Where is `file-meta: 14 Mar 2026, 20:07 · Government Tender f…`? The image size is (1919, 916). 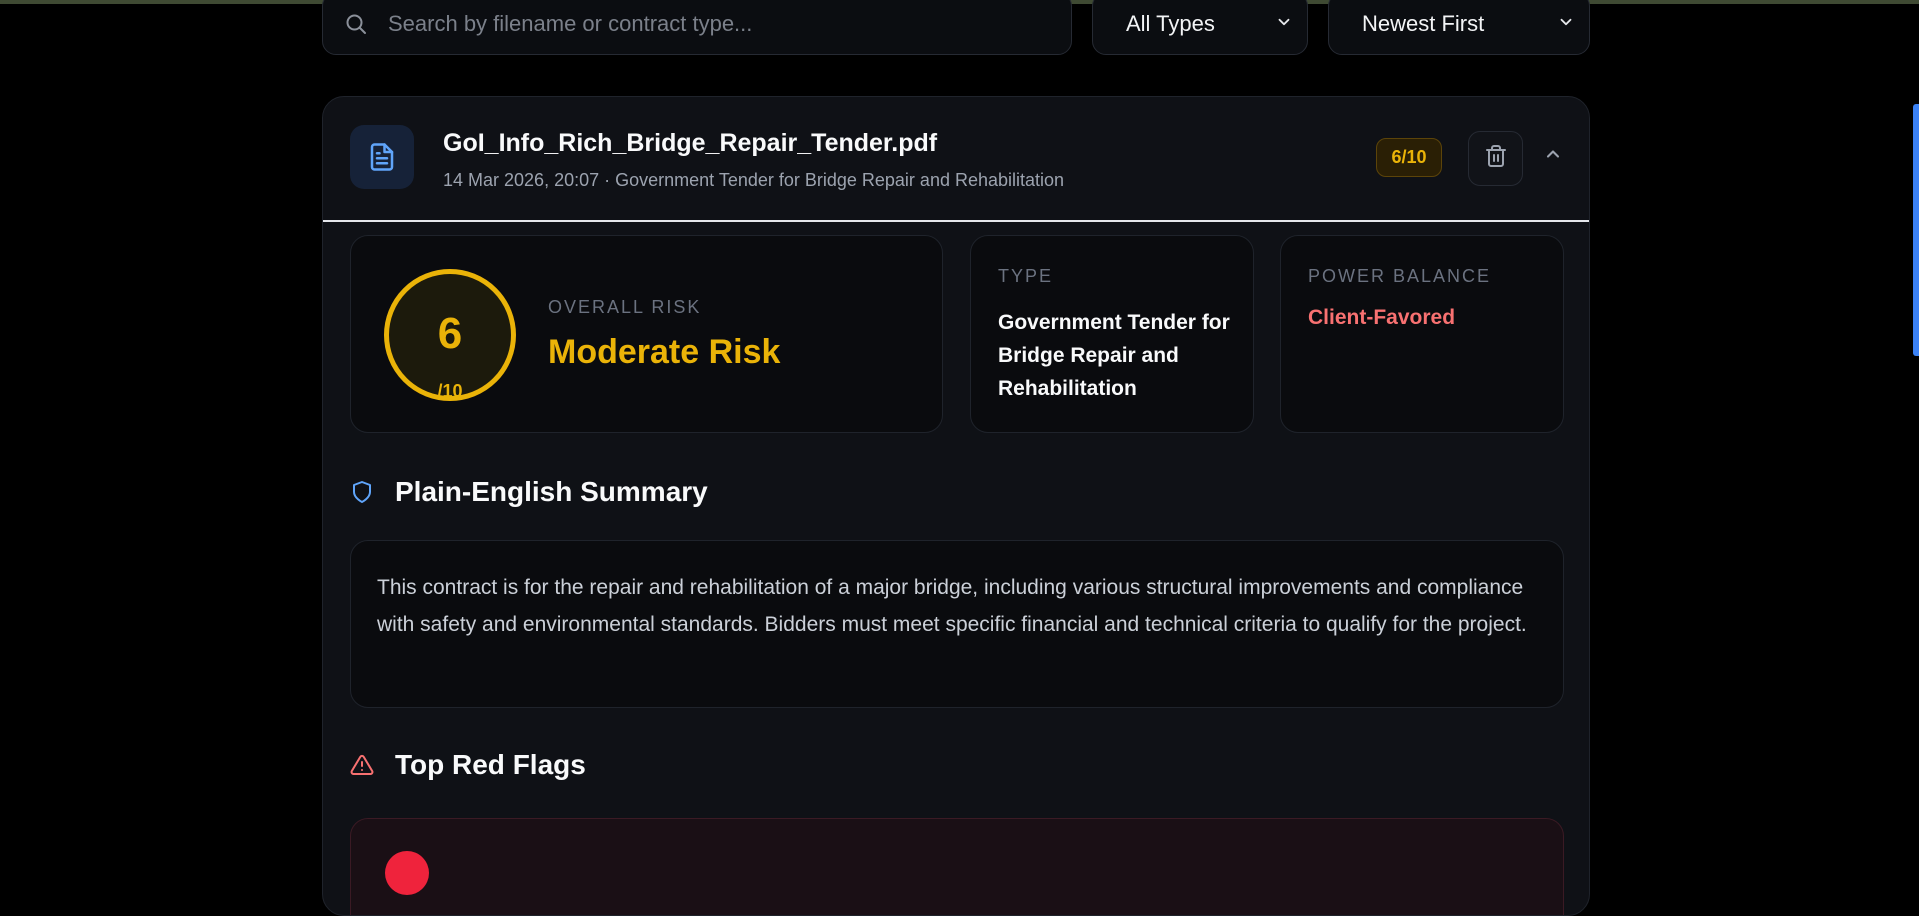
file-meta: 14 Mar 2026, 20:07 · Government Tender f… is located at coordinates (754, 180).